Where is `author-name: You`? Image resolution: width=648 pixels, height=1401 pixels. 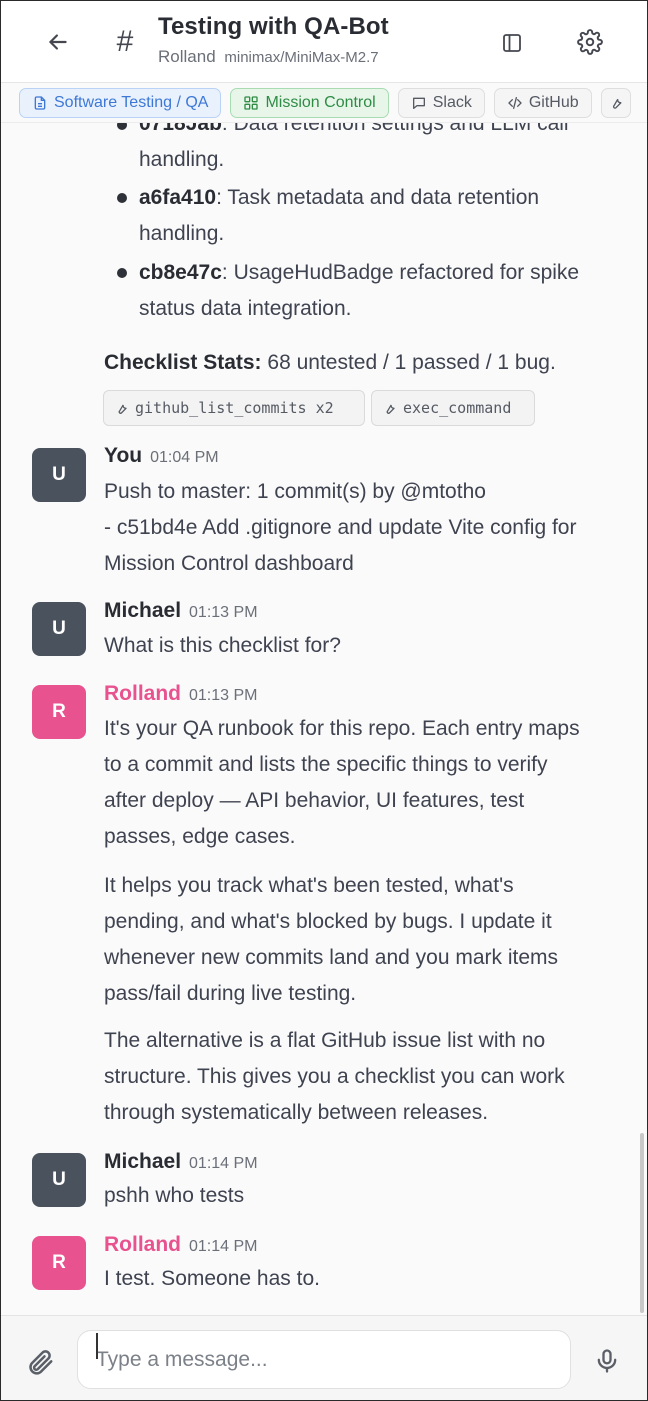 author-name: You is located at coordinates (123, 455).